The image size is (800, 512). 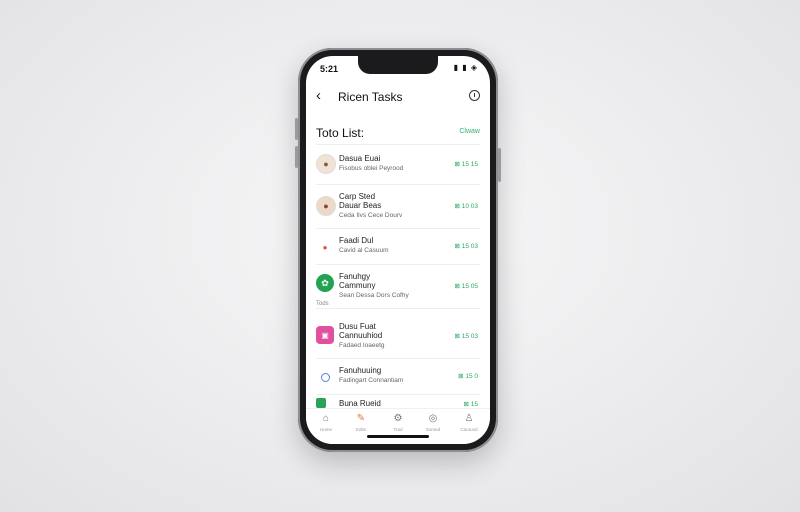 What do you see at coordinates (398, 436) in the screenshot?
I see `home-indicator` at bounding box center [398, 436].